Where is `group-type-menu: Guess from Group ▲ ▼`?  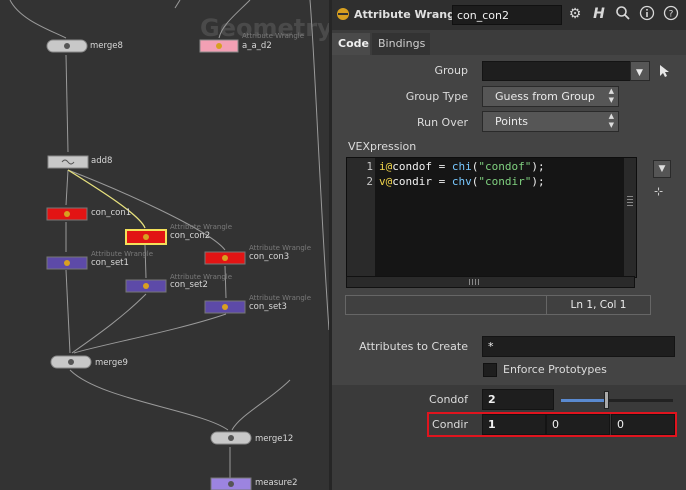 group-type-menu: Guess from Group ▲ ▼ is located at coordinates (550, 96).